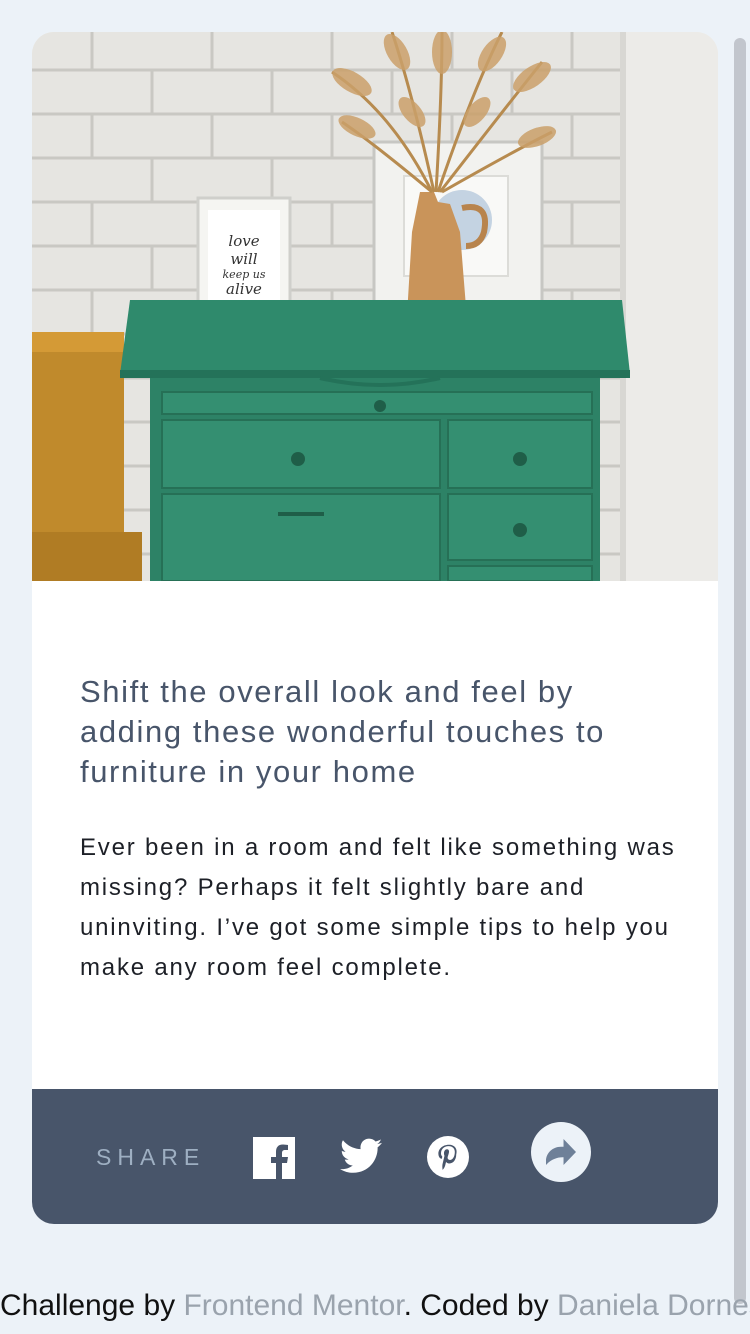  I want to click on share-bar: SHARE, so click(375, 1156).